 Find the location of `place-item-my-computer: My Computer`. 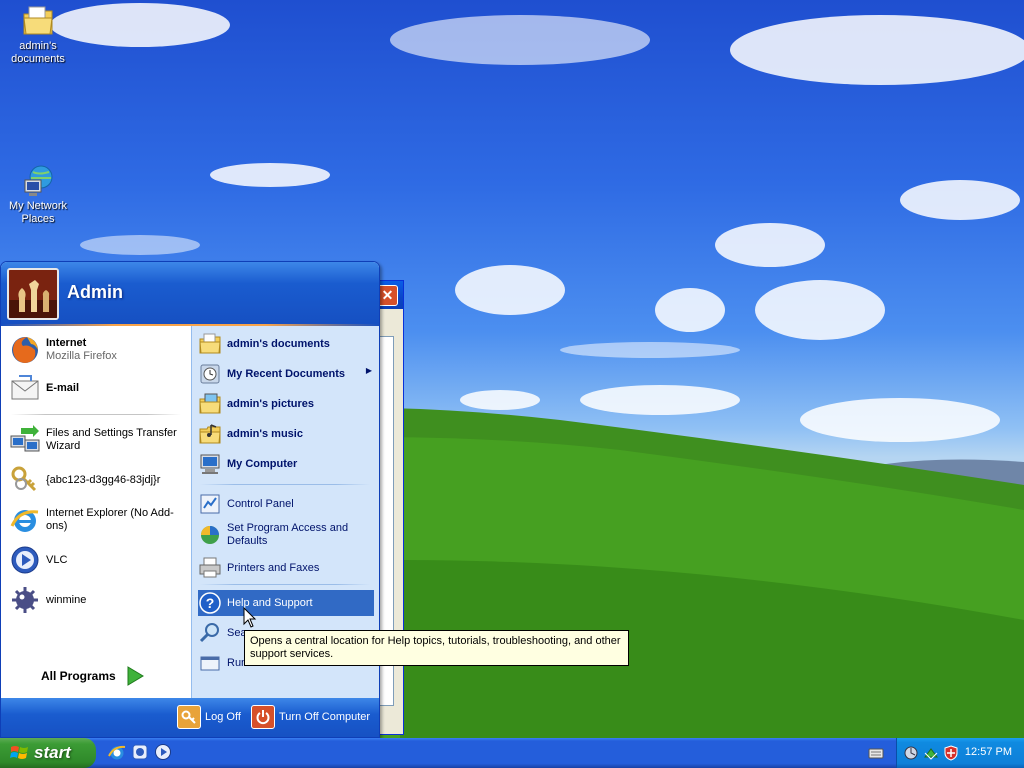

place-item-my-computer: My Computer is located at coordinates (247, 464).